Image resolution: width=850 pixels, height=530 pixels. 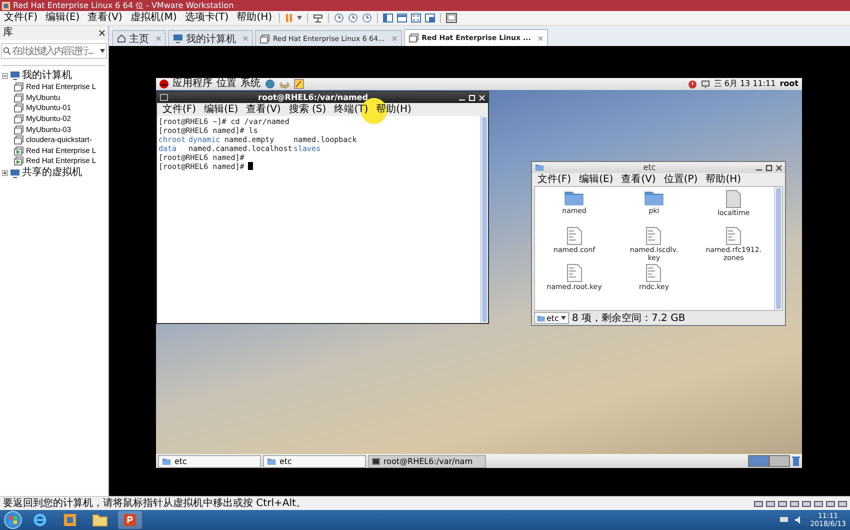 I want to click on location-dropdown: etc, so click(x=551, y=318).